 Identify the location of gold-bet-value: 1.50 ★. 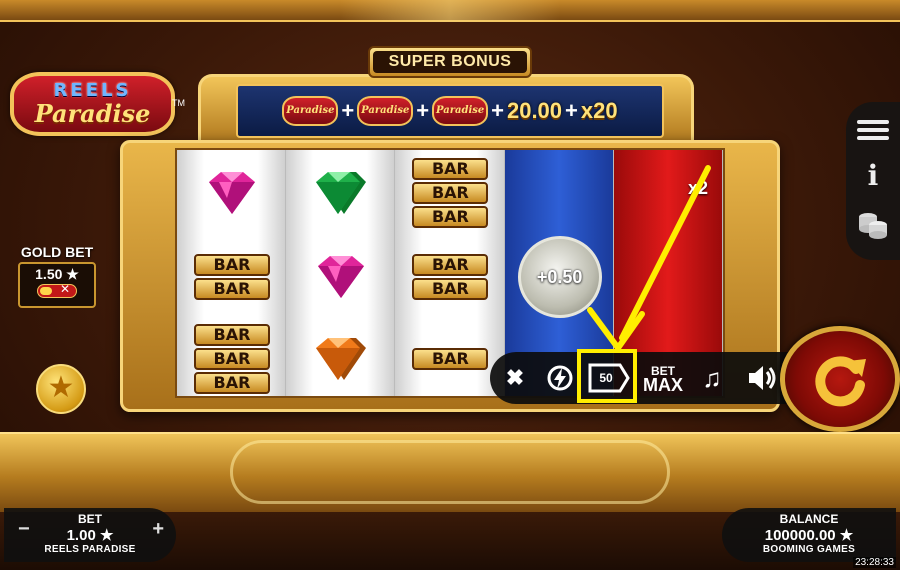
(57, 274).